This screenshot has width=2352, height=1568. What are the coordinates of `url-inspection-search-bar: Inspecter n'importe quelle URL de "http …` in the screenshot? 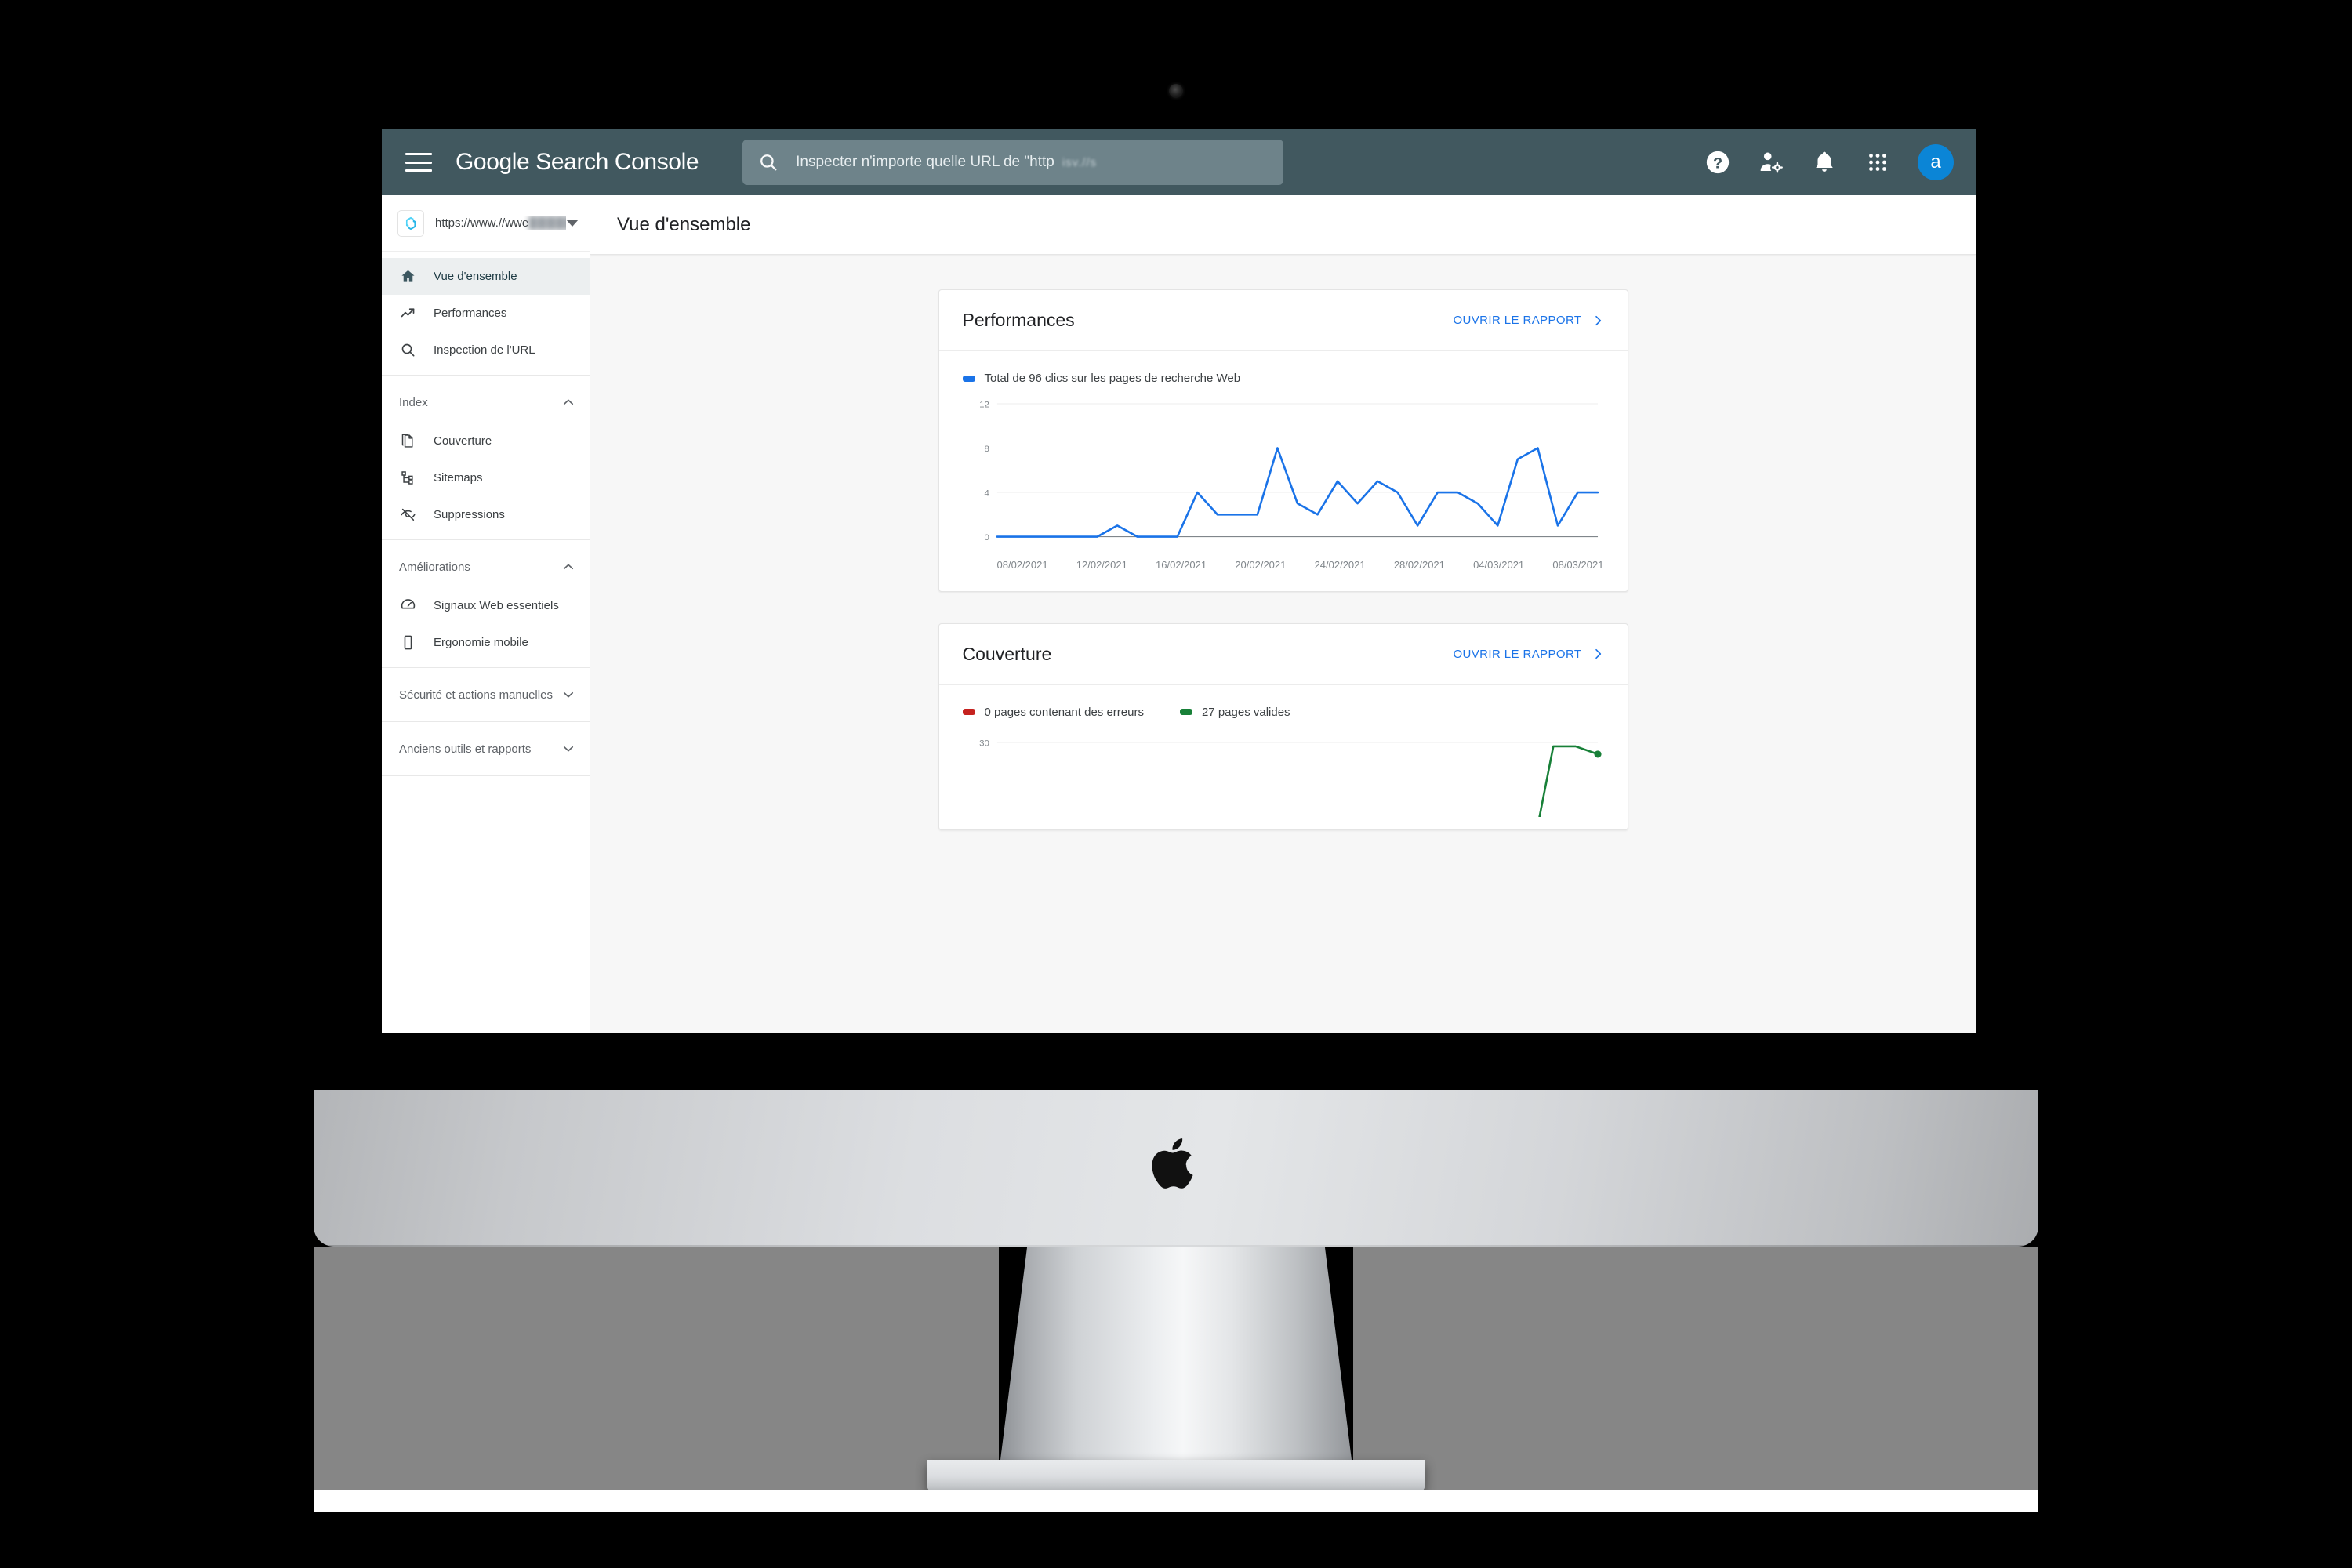 It's located at (1013, 162).